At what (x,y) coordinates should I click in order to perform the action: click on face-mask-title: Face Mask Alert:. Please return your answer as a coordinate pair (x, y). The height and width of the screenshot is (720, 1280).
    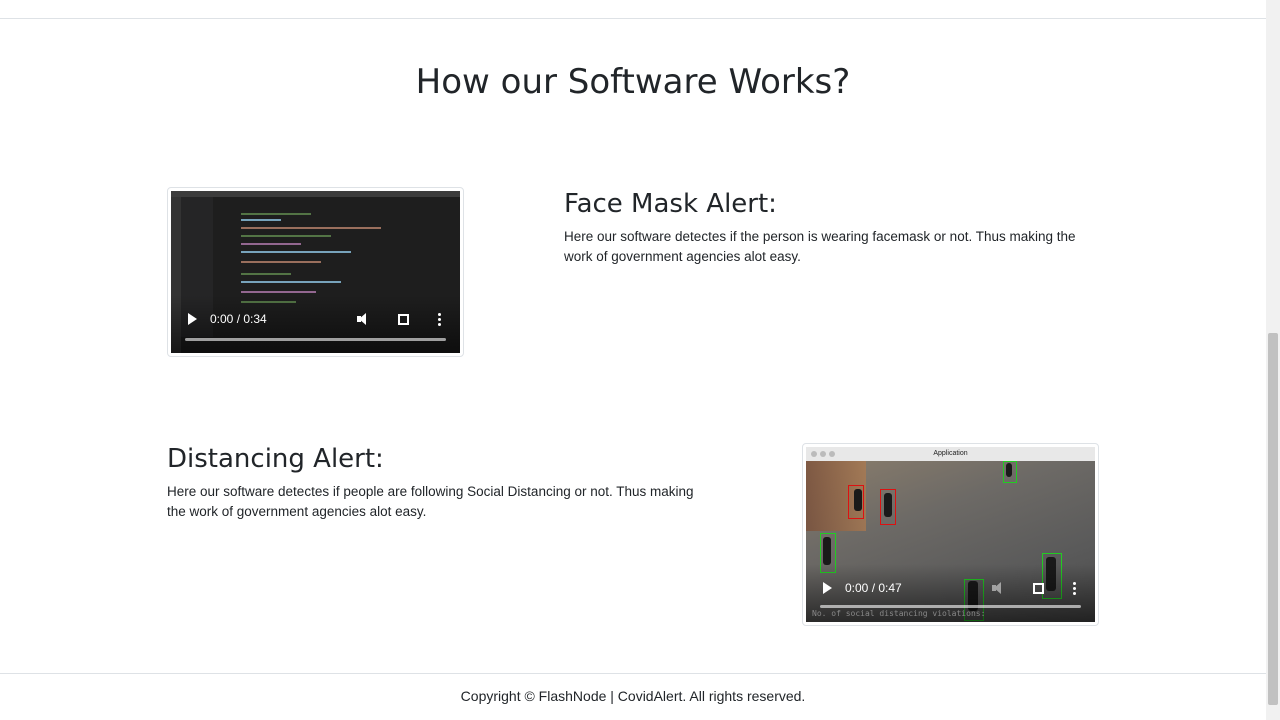
    Looking at the image, I should click on (670, 204).